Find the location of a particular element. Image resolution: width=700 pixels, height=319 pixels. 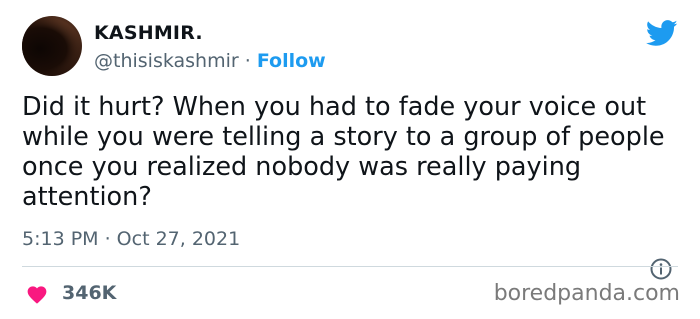

avatar is located at coordinates (52, 46).